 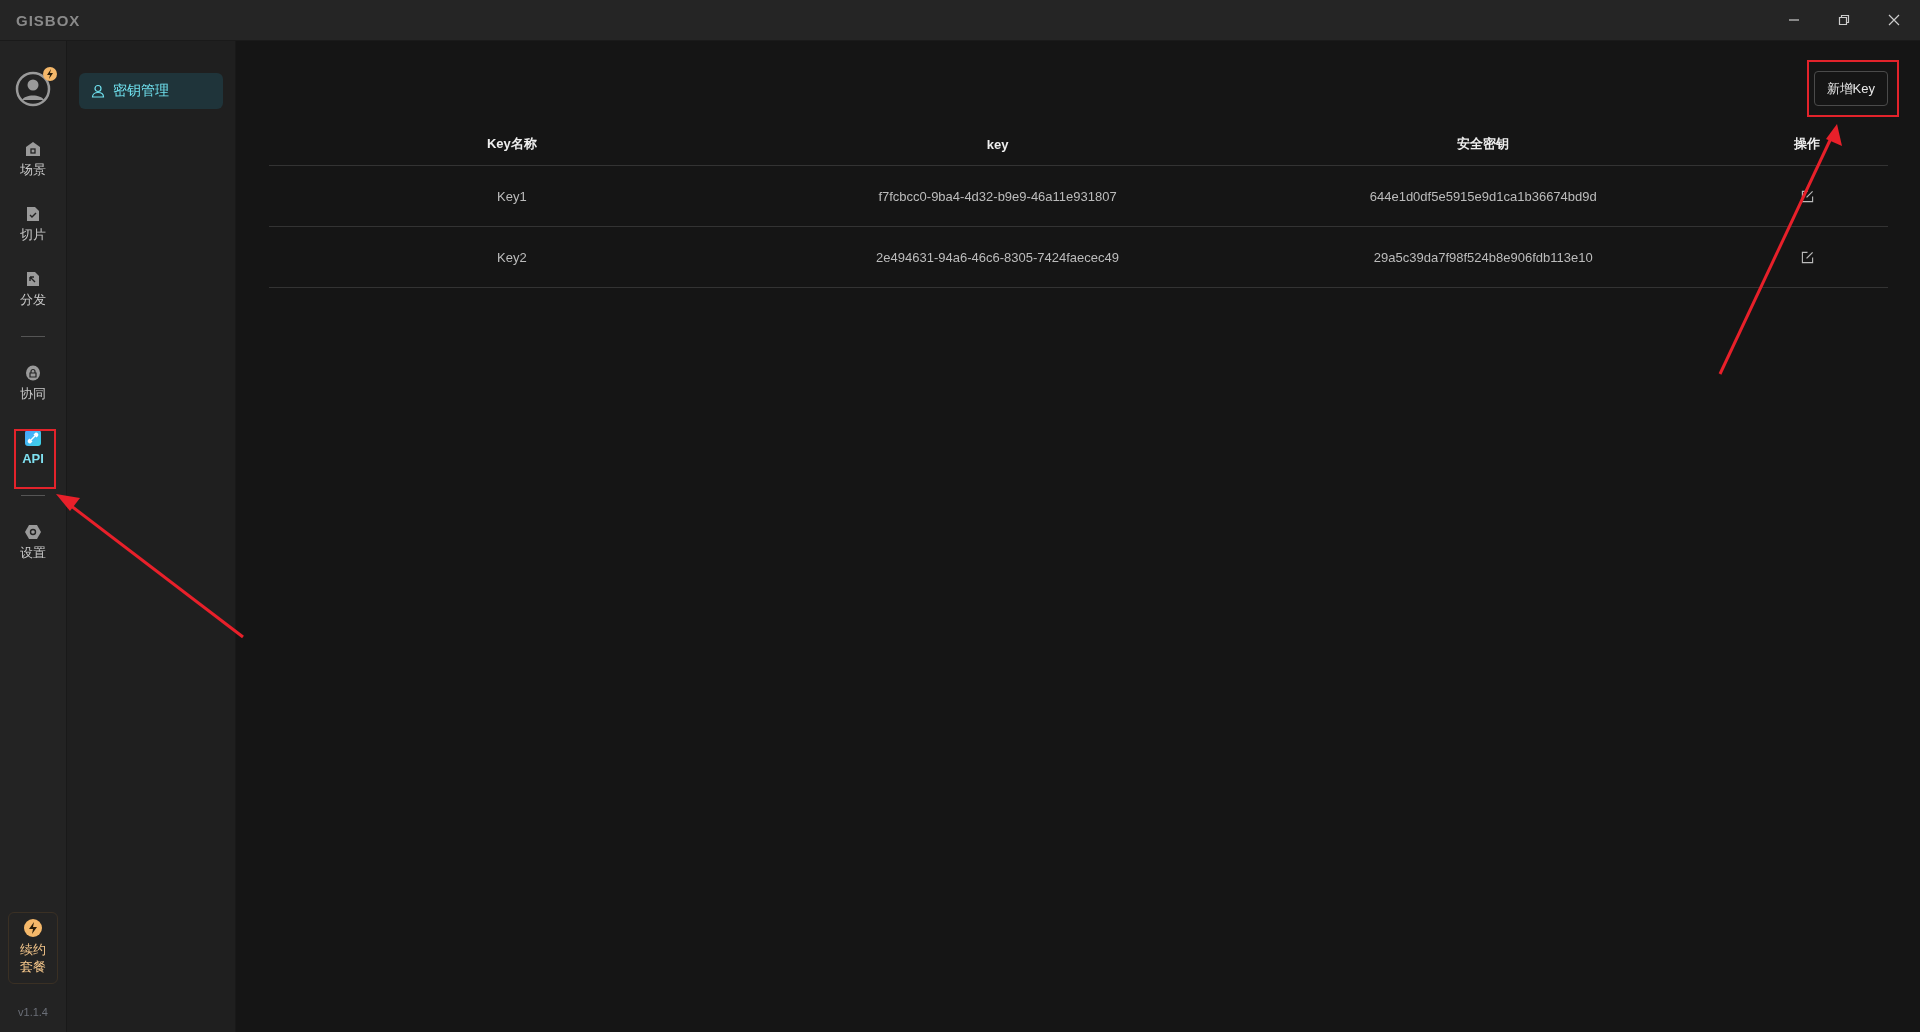 What do you see at coordinates (512, 257) in the screenshot?
I see `table-cell-text: Key2` at bounding box center [512, 257].